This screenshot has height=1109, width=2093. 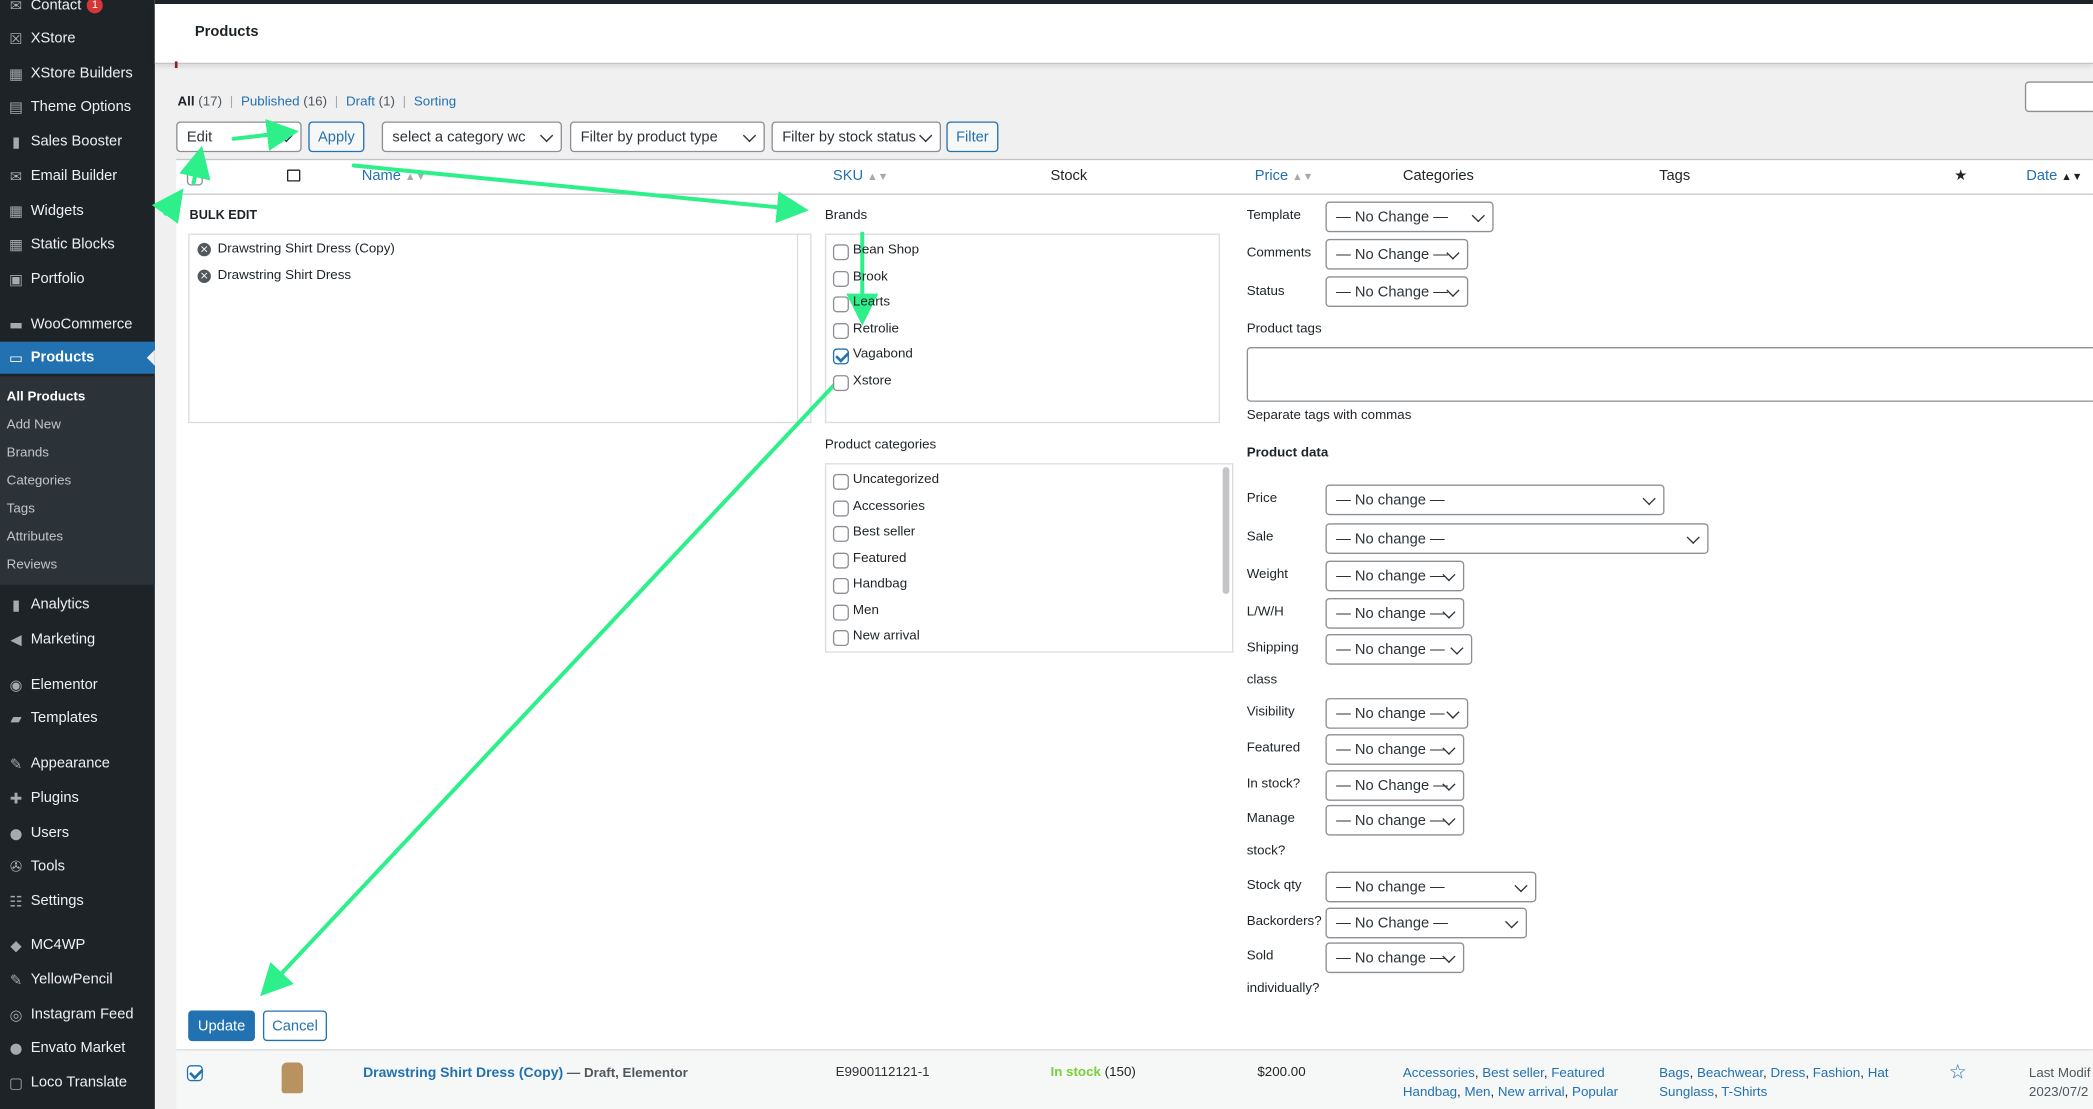 What do you see at coordinates (896, 480) in the screenshot?
I see `category-label: Uncategorized` at bounding box center [896, 480].